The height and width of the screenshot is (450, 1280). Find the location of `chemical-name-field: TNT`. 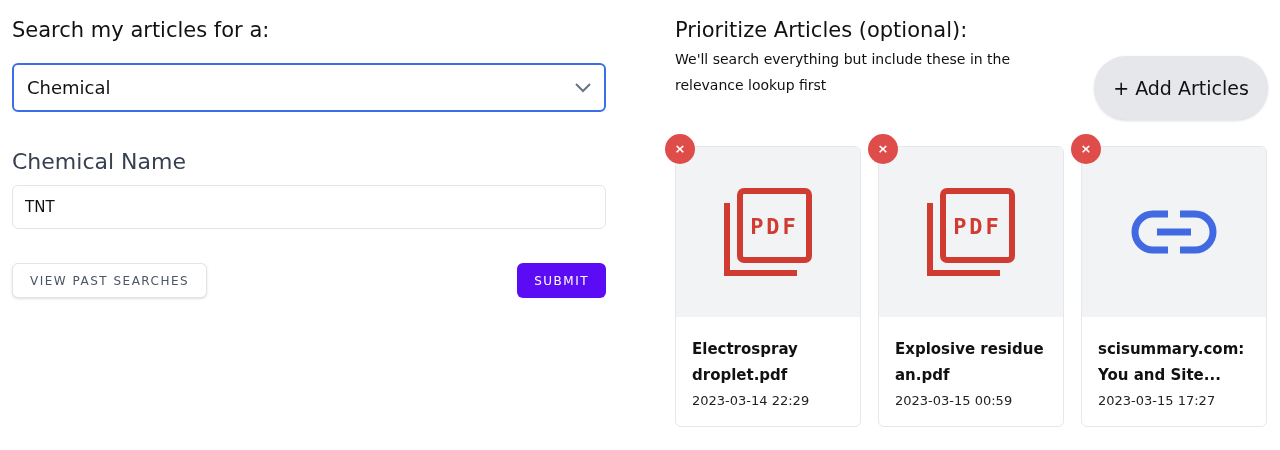

chemical-name-field: TNT is located at coordinates (309, 207).